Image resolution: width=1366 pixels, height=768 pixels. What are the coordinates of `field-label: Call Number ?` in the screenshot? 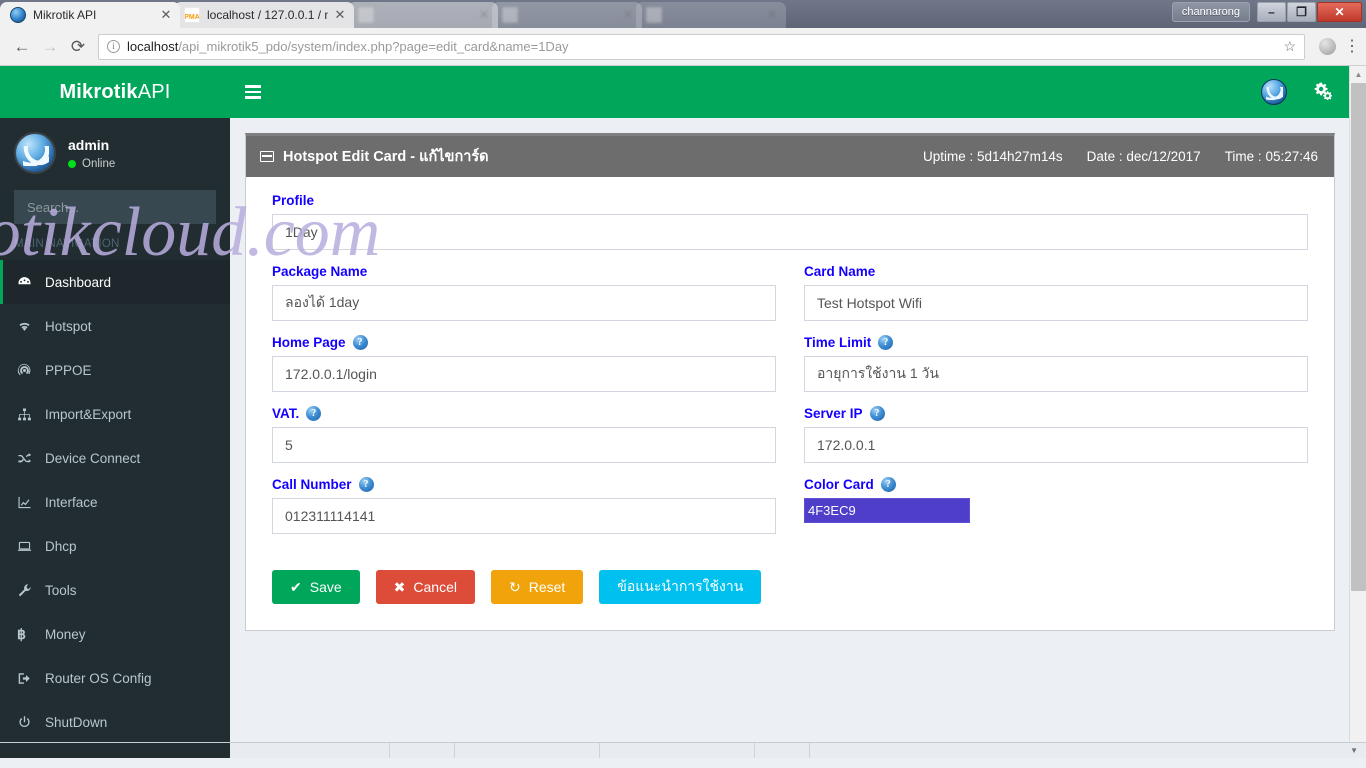 It's located at (524, 484).